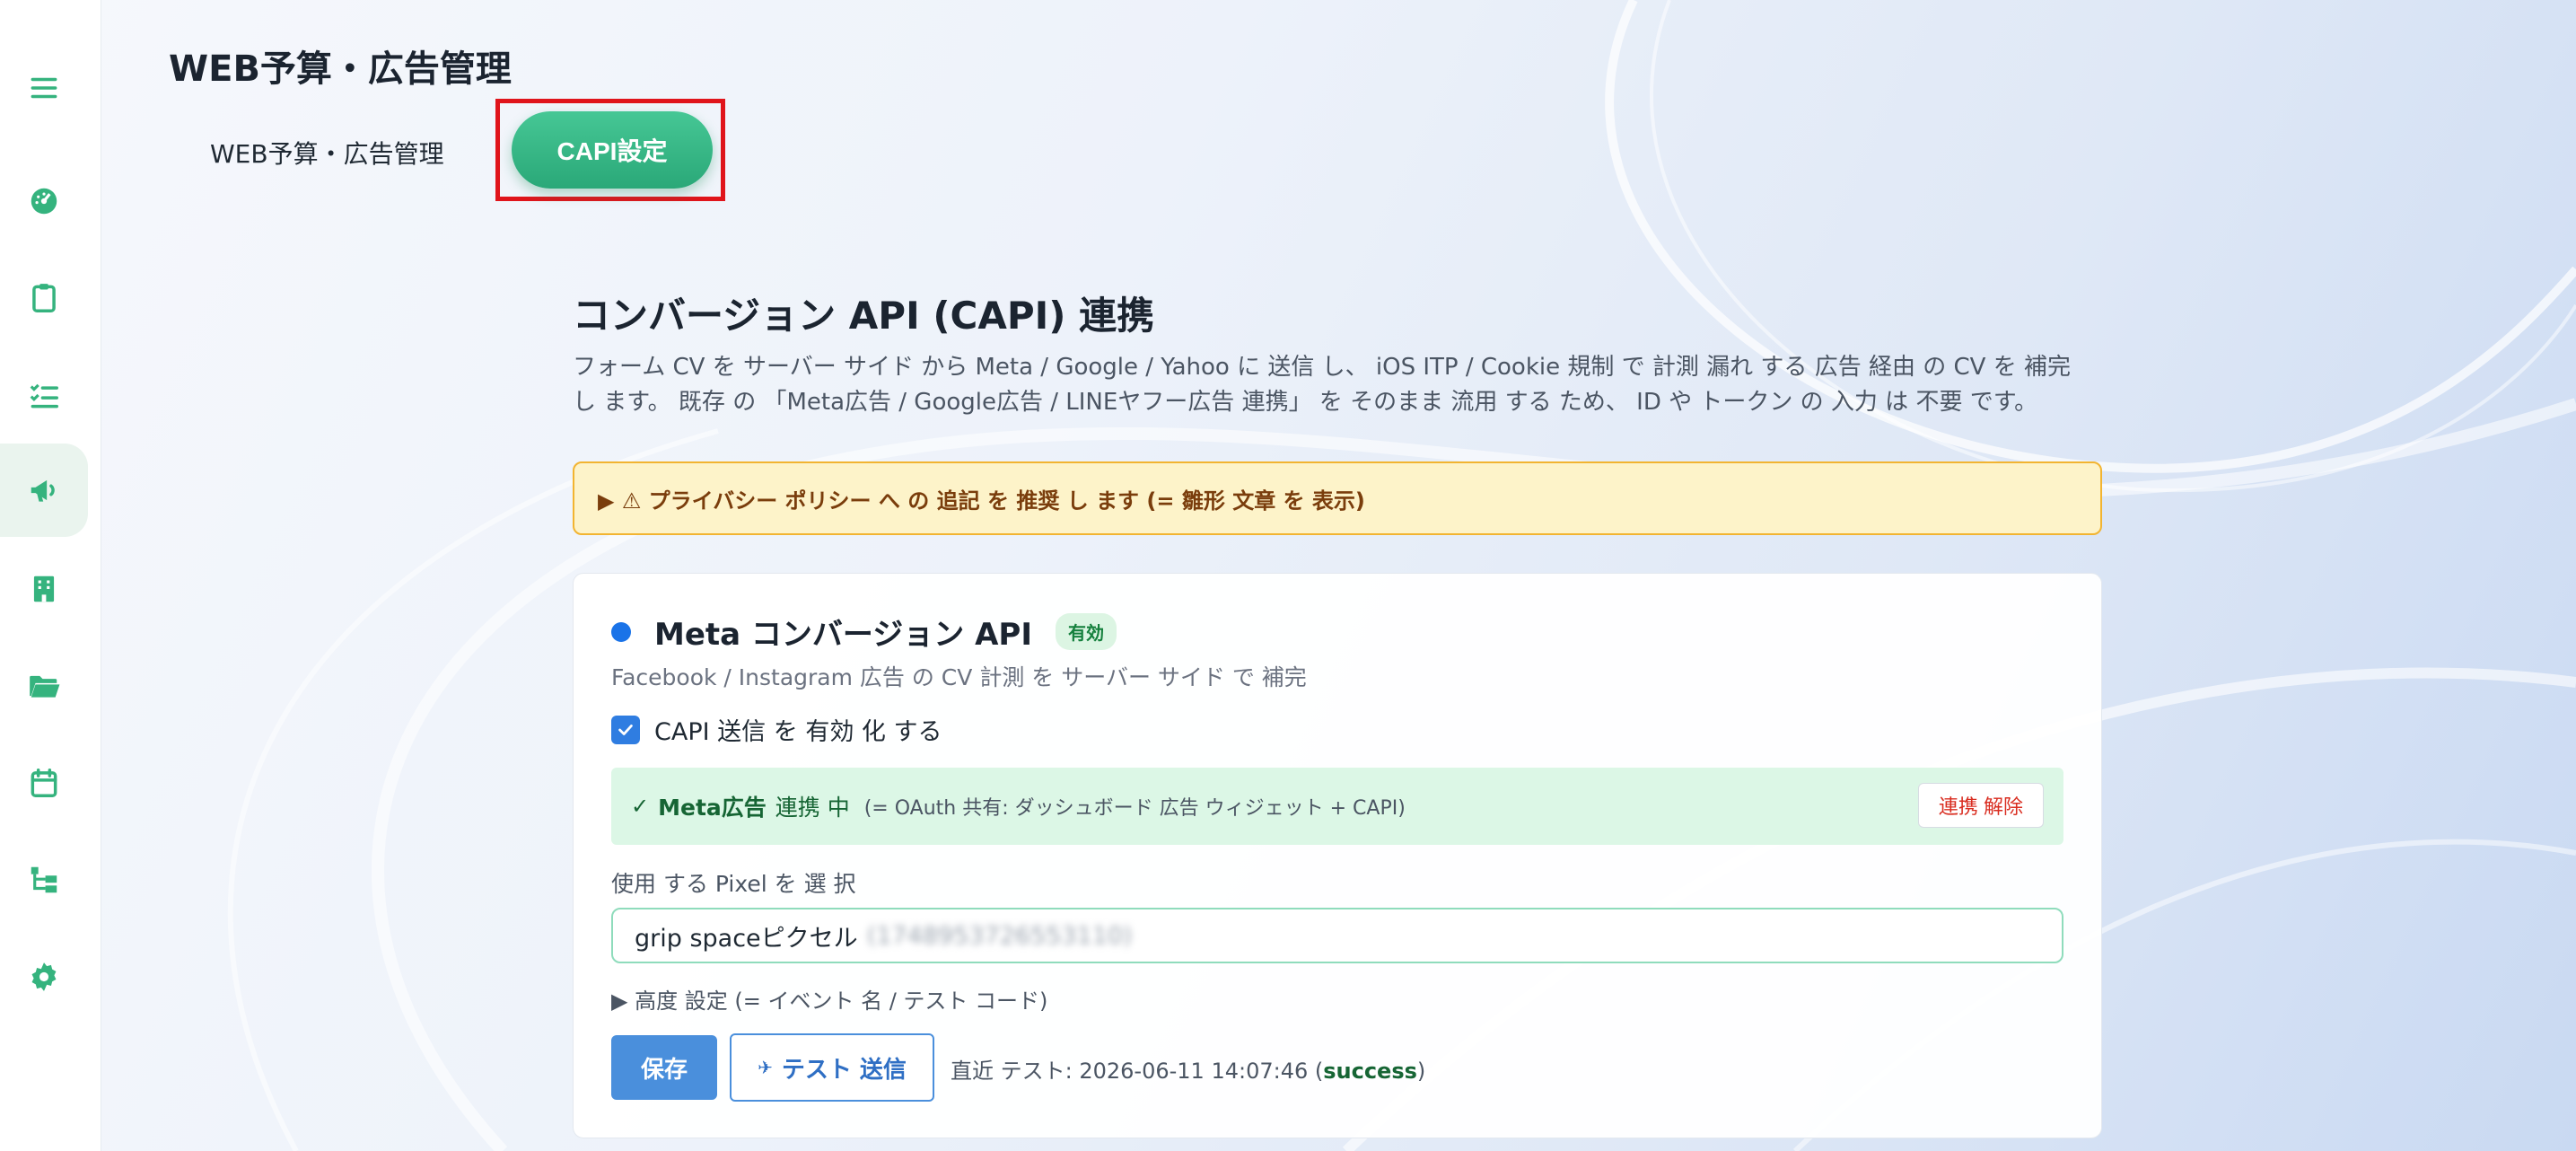 The image size is (2576, 1151). Describe the element at coordinates (712, 808) in the screenshot. I see `connection-name: Meta広告` at that location.